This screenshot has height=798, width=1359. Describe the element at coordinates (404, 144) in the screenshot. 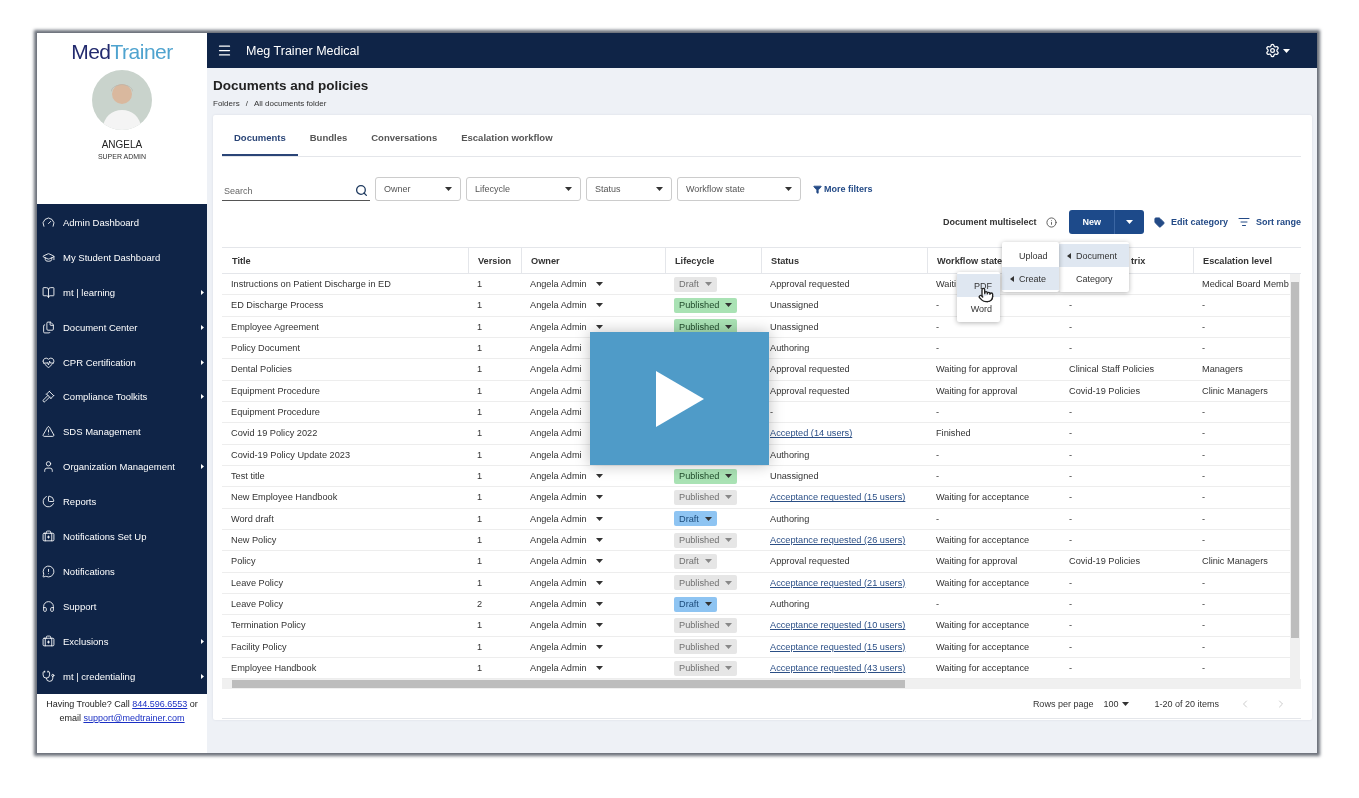

I see `tab: Conversations` at that location.